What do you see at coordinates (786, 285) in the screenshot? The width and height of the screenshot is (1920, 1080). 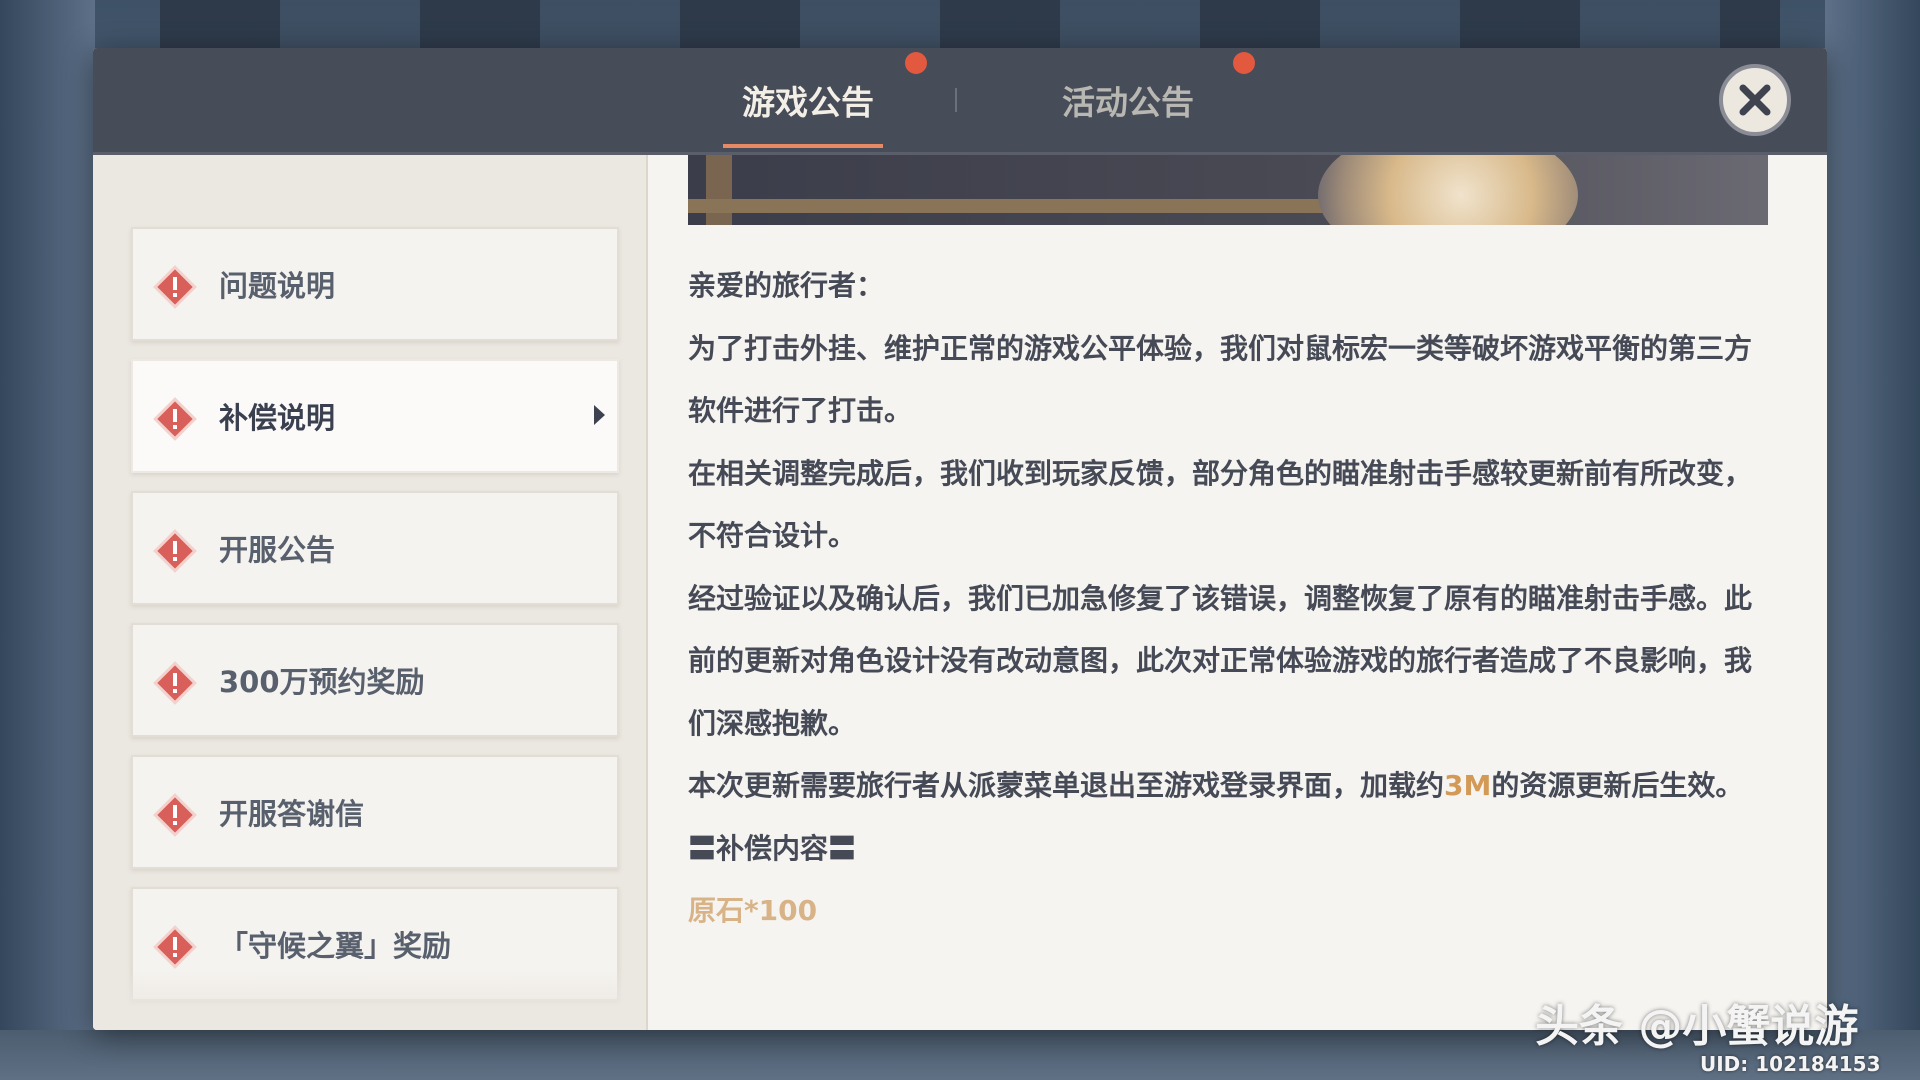 I see `greeting-text: 亲爱的旅行者：` at bounding box center [786, 285].